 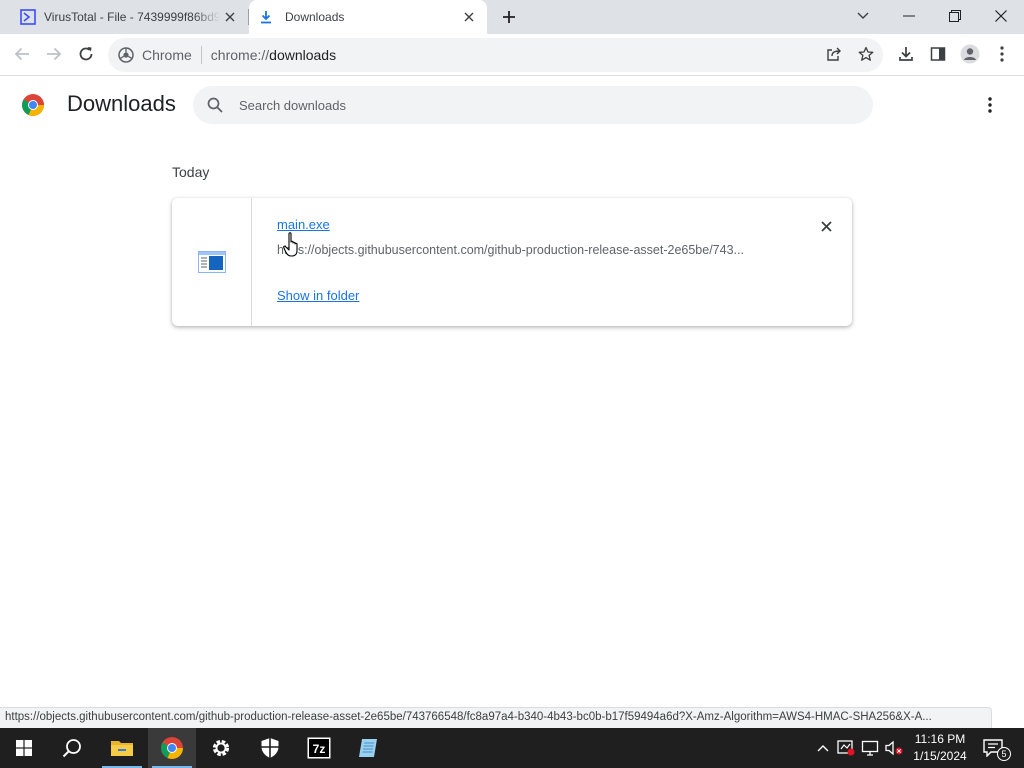 I want to click on downloads-button, so click(x=906, y=54).